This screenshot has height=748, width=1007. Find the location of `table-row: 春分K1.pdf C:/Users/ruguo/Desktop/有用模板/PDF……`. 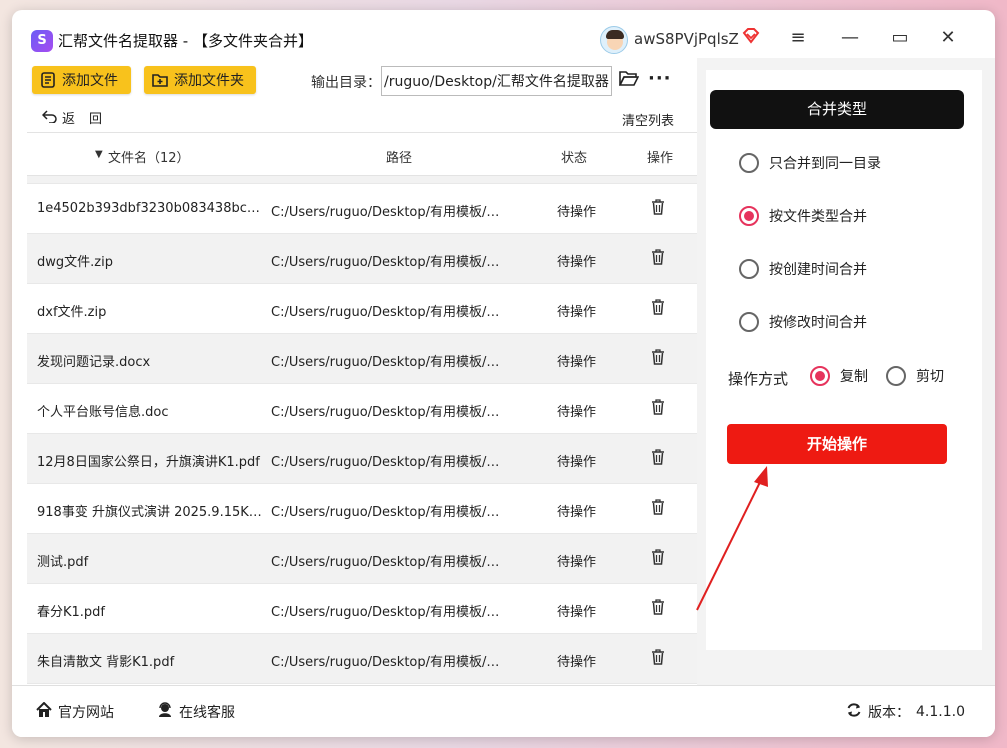

table-row: 春分K1.pdf C:/Users/ruguo/Desktop/有用模板/PDF…… is located at coordinates (362, 609).